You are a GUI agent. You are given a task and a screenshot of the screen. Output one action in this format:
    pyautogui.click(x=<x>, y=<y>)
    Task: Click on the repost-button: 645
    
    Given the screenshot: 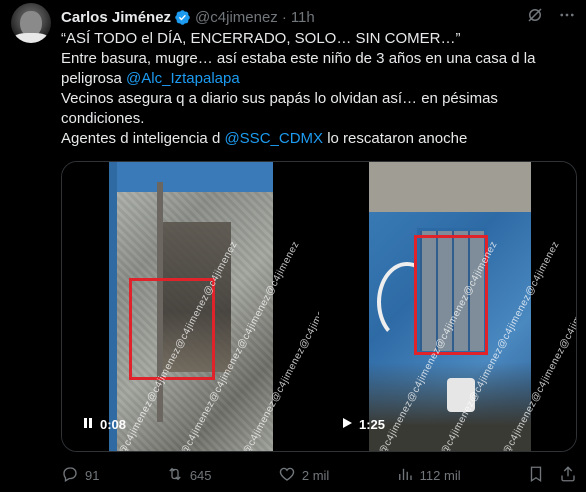 What is the action you would take?
    pyautogui.click(x=189, y=475)
    